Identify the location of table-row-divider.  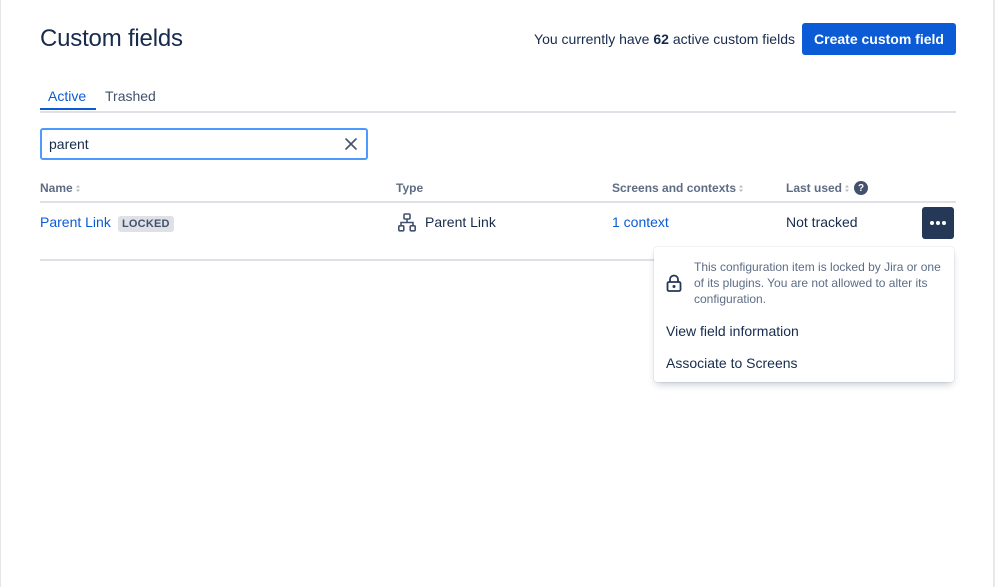
(348, 260).